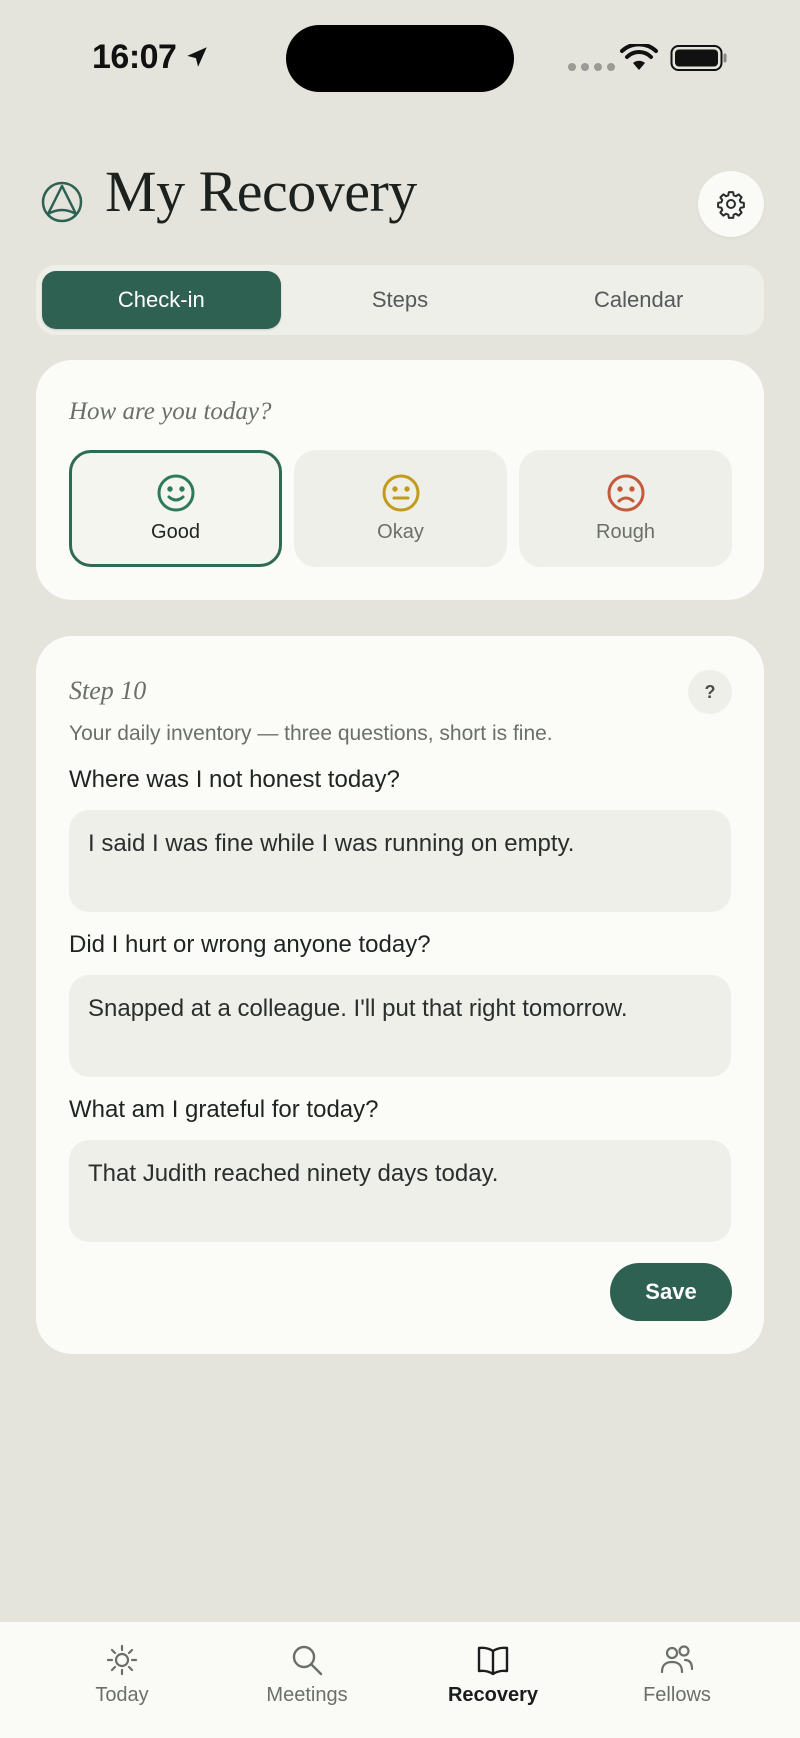 This screenshot has height=1738, width=800. What do you see at coordinates (122, 1680) in the screenshot?
I see `tab-today: Today` at bounding box center [122, 1680].